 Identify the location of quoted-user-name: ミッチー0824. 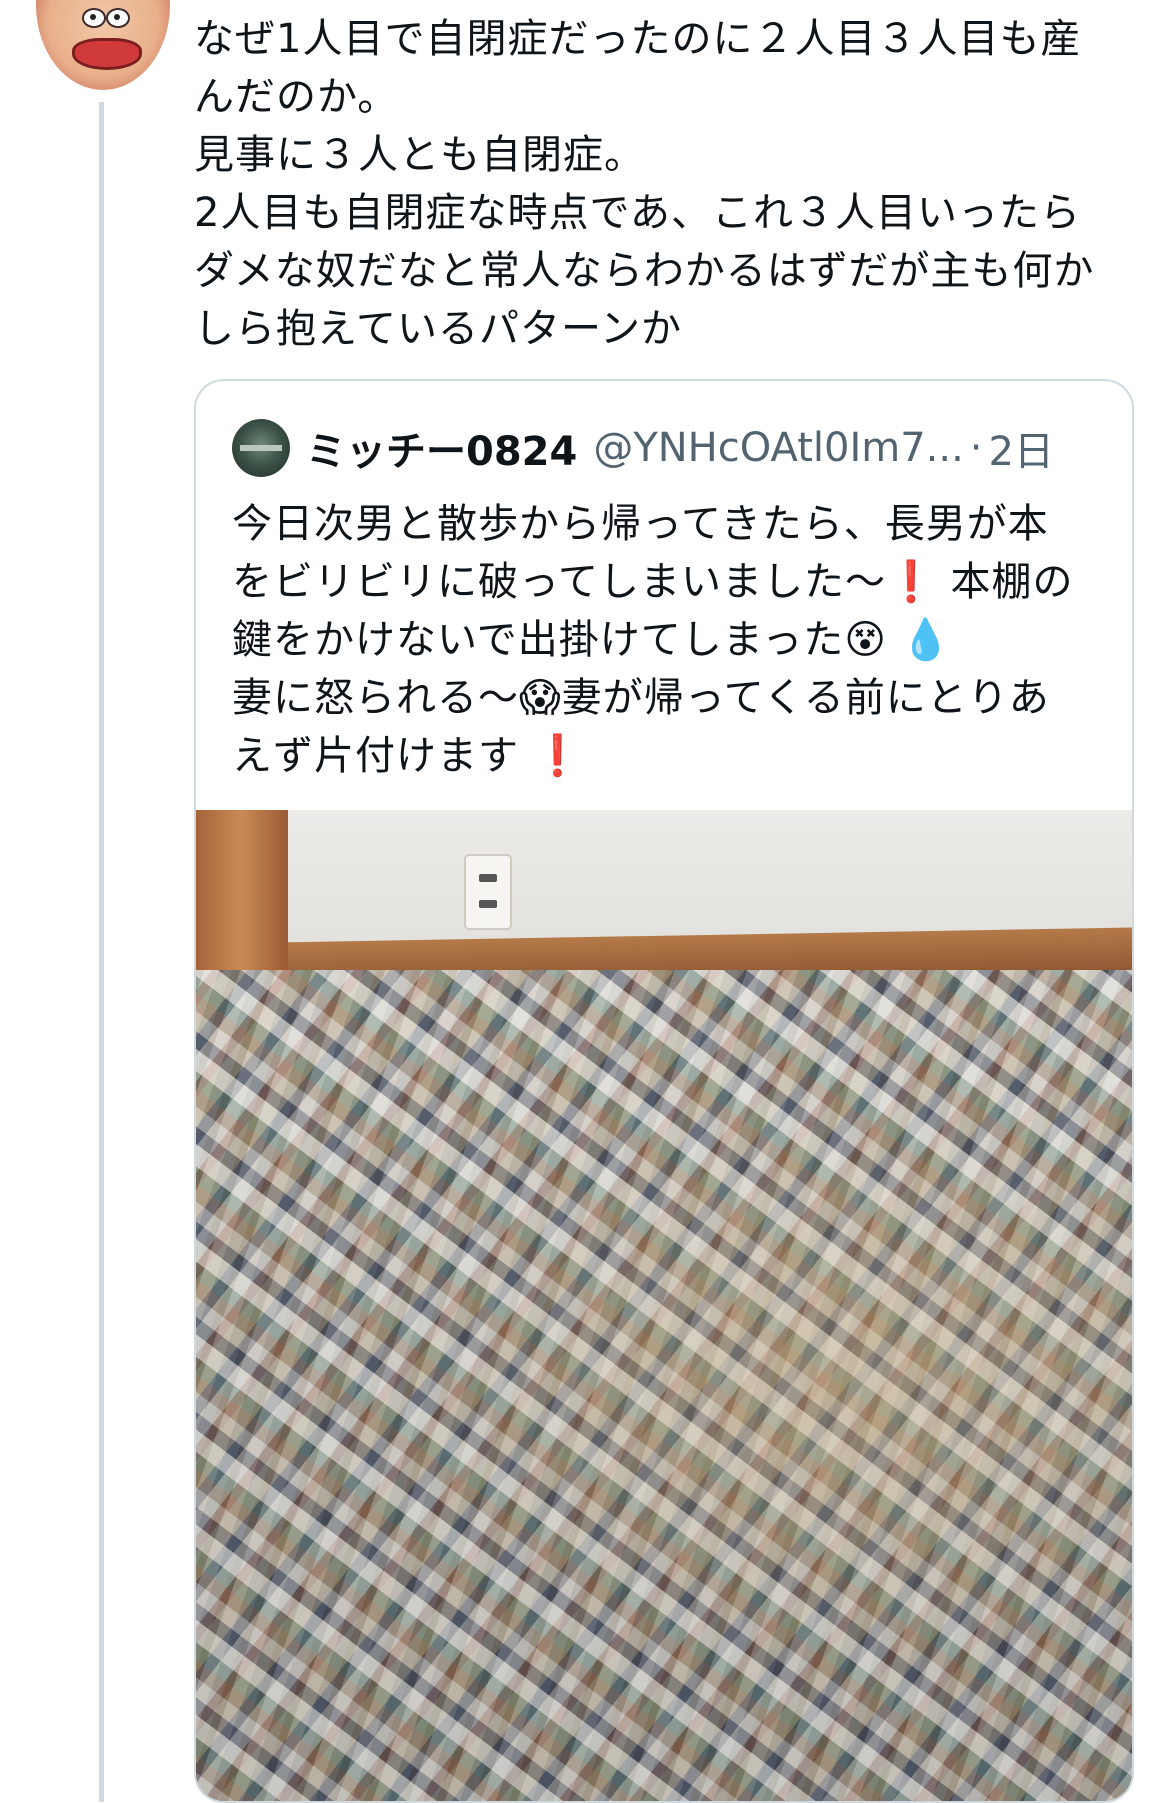
(441, 448).